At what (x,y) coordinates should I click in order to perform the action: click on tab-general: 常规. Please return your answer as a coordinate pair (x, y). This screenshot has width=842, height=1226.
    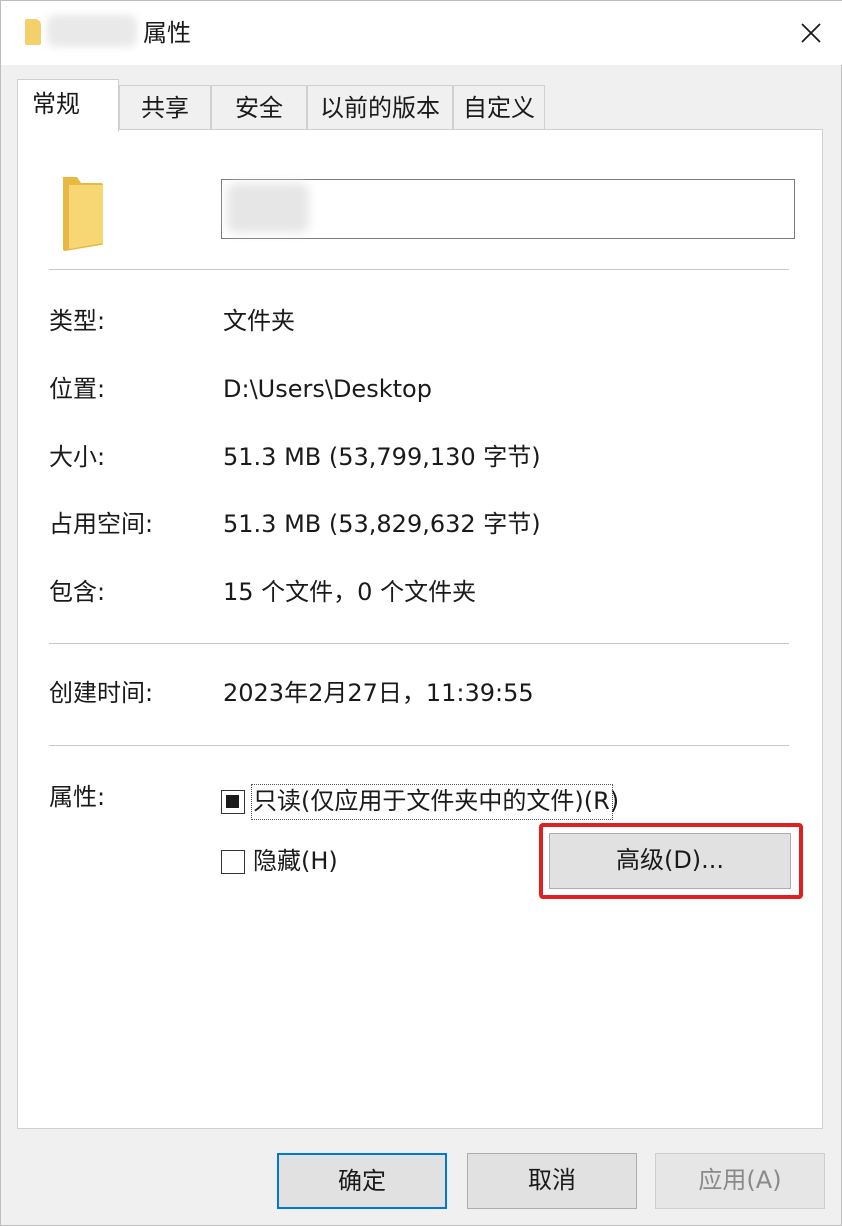
    Looking at the image, I should click on (68, 105).